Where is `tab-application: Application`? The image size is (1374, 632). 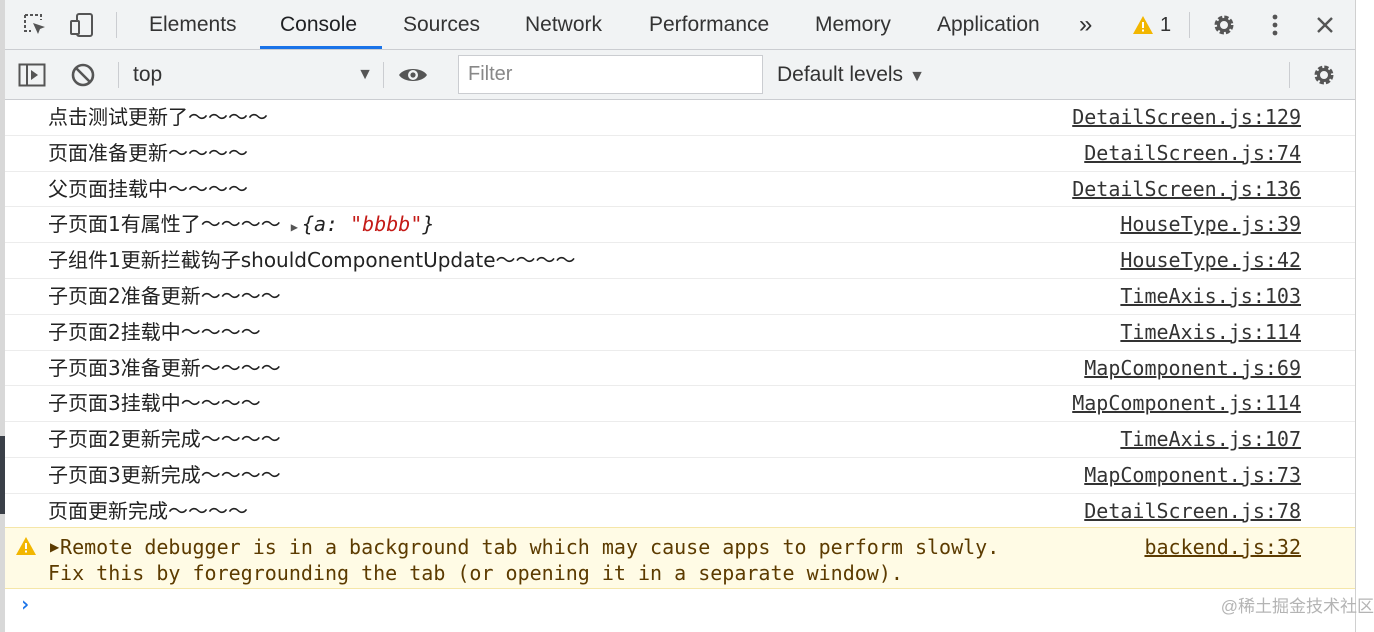 tab-application: Application is located at coordinates (988, 24).